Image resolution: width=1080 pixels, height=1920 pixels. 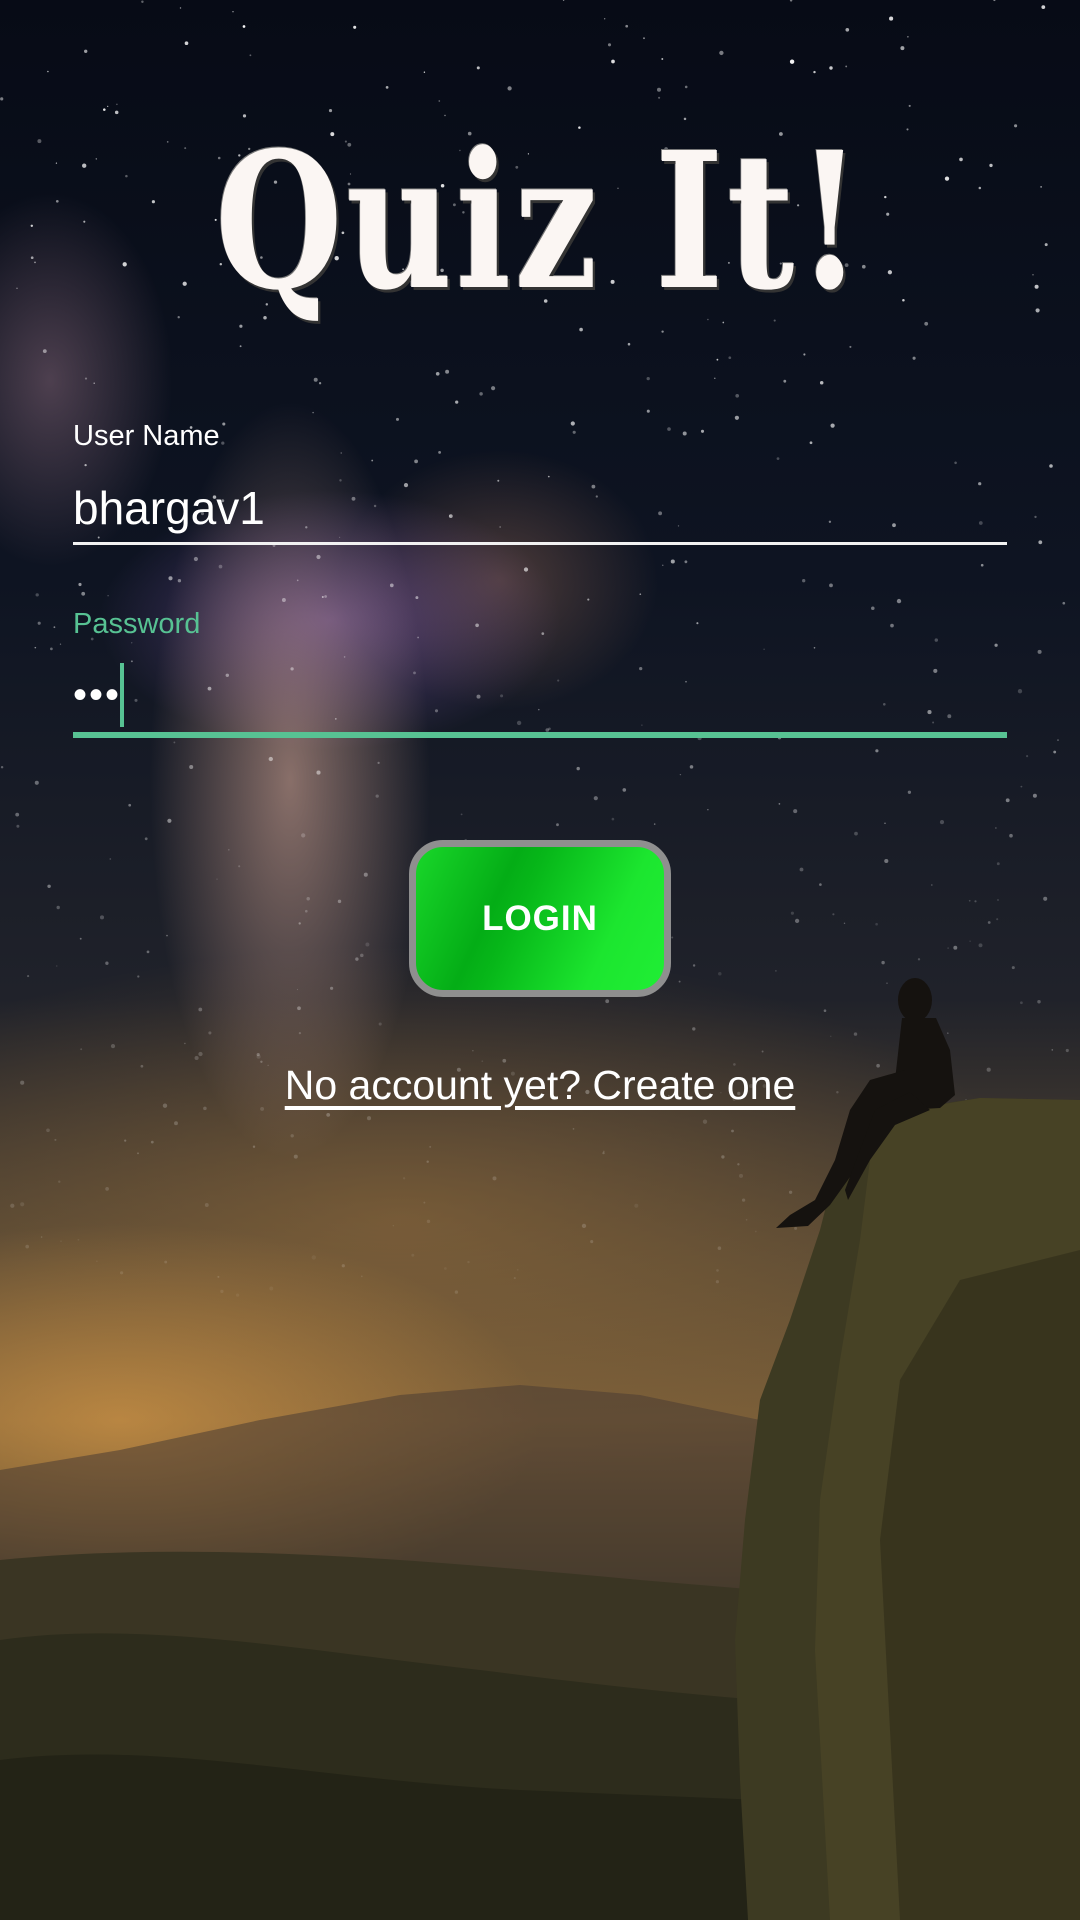 What do you see at coordinates (137, 624) in the screenshot?
I see `password-label: Password` at bounding box center [137, 624].